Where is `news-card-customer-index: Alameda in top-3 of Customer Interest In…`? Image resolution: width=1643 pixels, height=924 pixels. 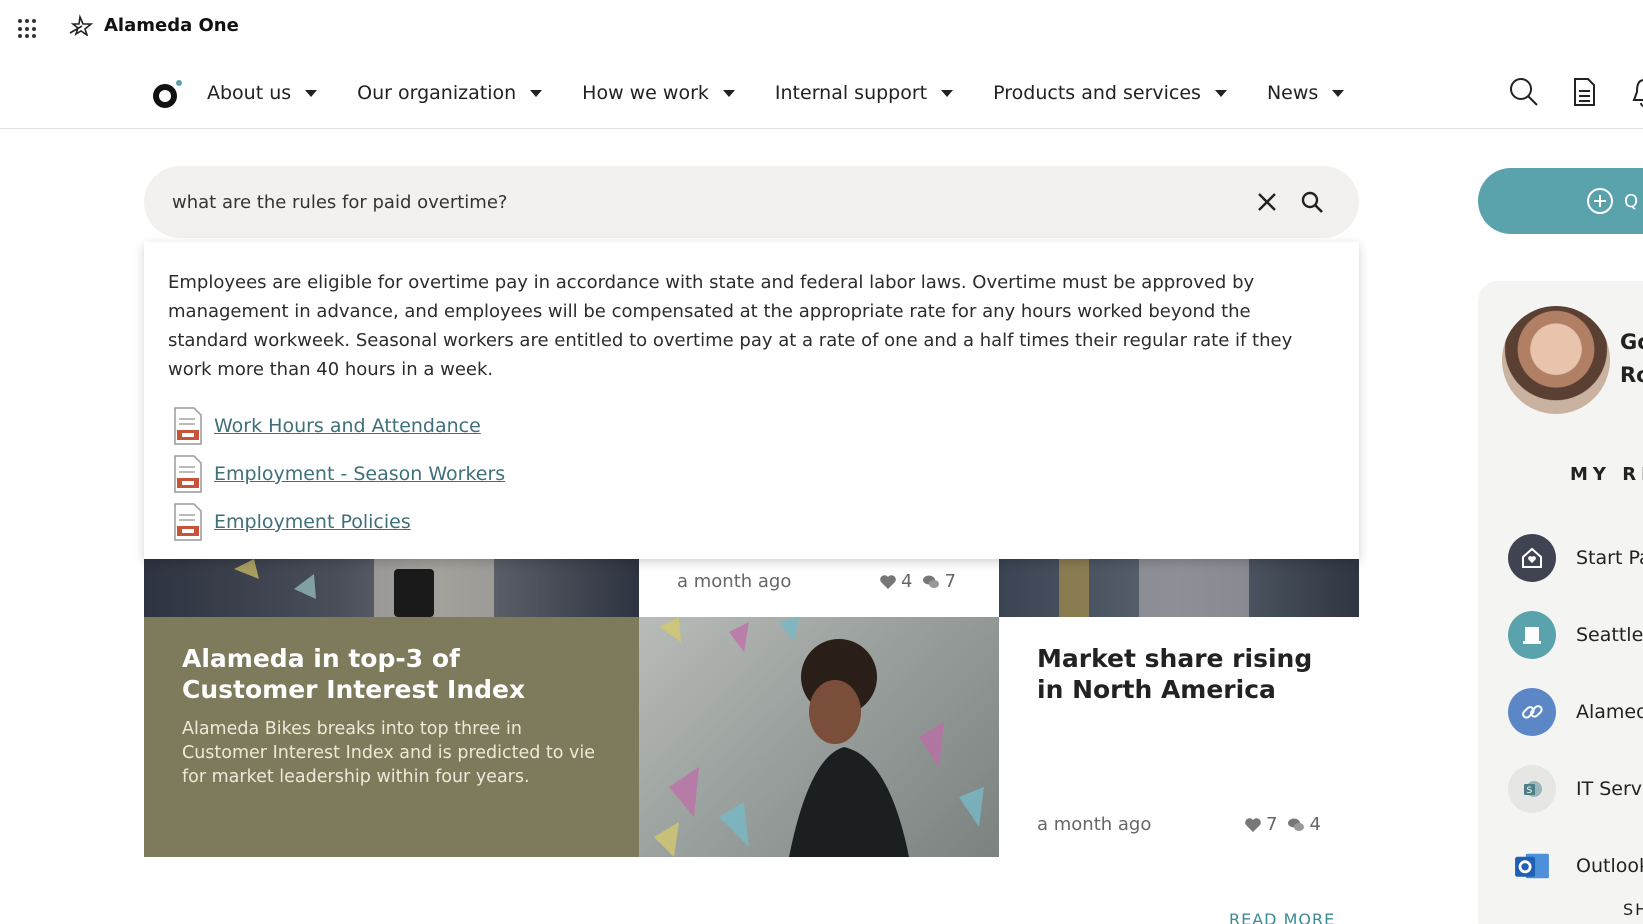 news-card-customer-index: Alameda in top-3 of Customer Interest In… is located at coordinates (391, 737).